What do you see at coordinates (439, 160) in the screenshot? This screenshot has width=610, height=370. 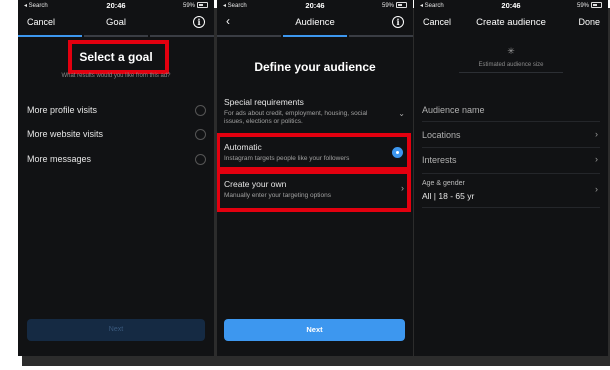 I see `interests-label: Interests` at bounding box center [439, 160].